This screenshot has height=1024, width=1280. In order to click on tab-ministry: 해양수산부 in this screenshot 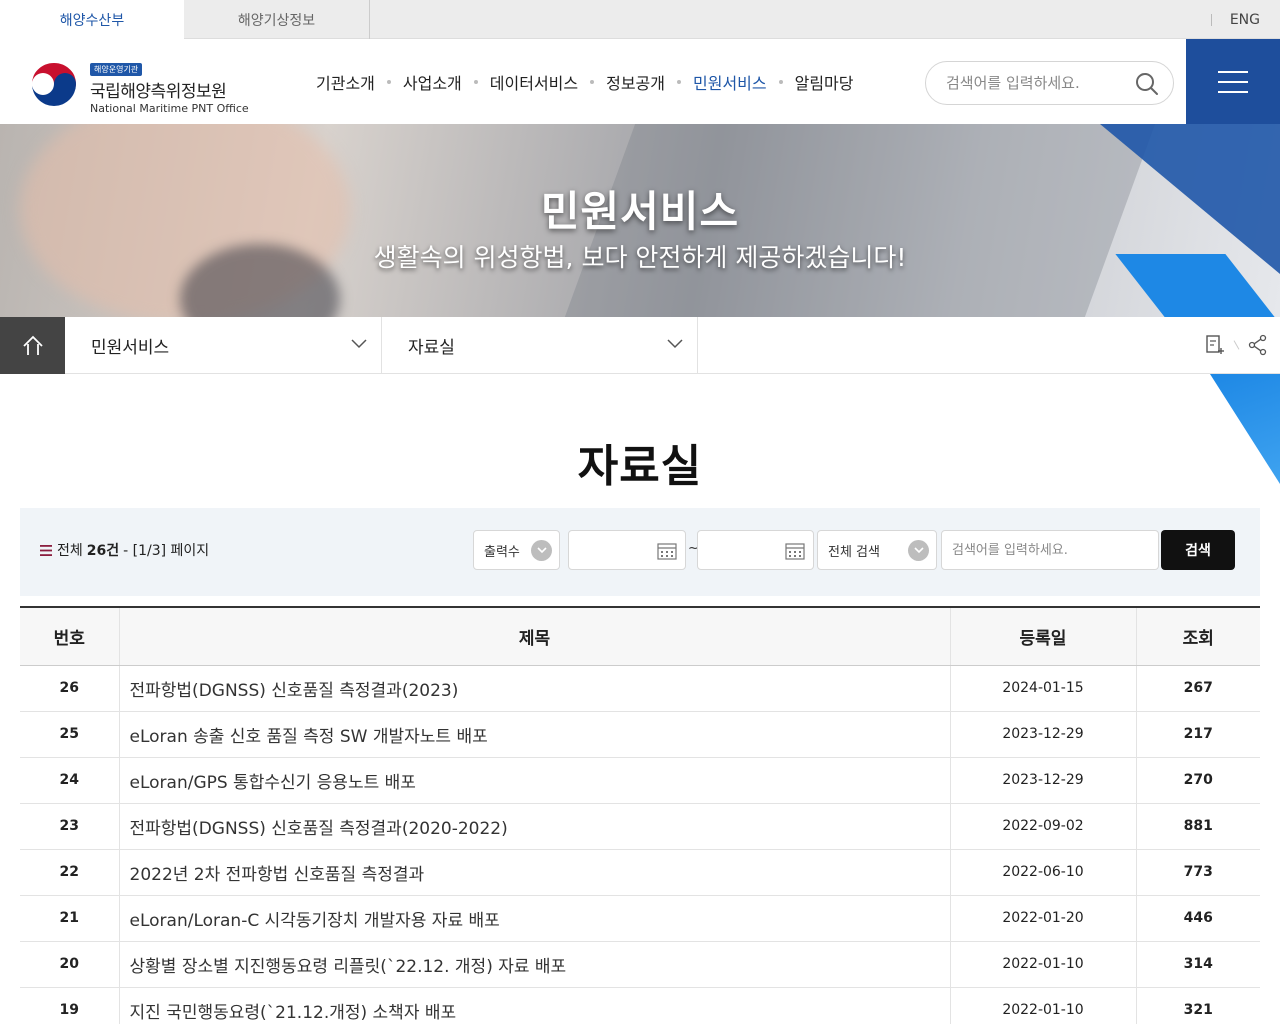, I will do `click(92, 19)`.